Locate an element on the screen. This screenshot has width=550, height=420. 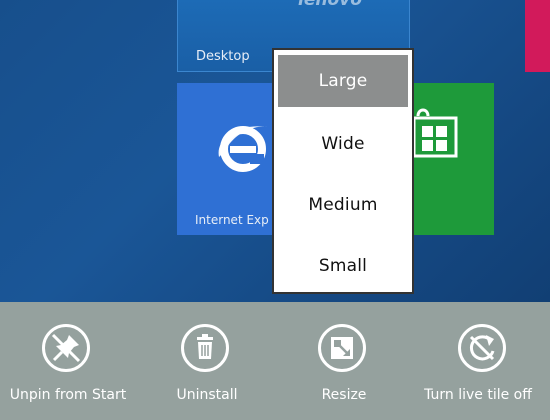
uninstall-label: Uninstall is located at coordinates (207, 395).